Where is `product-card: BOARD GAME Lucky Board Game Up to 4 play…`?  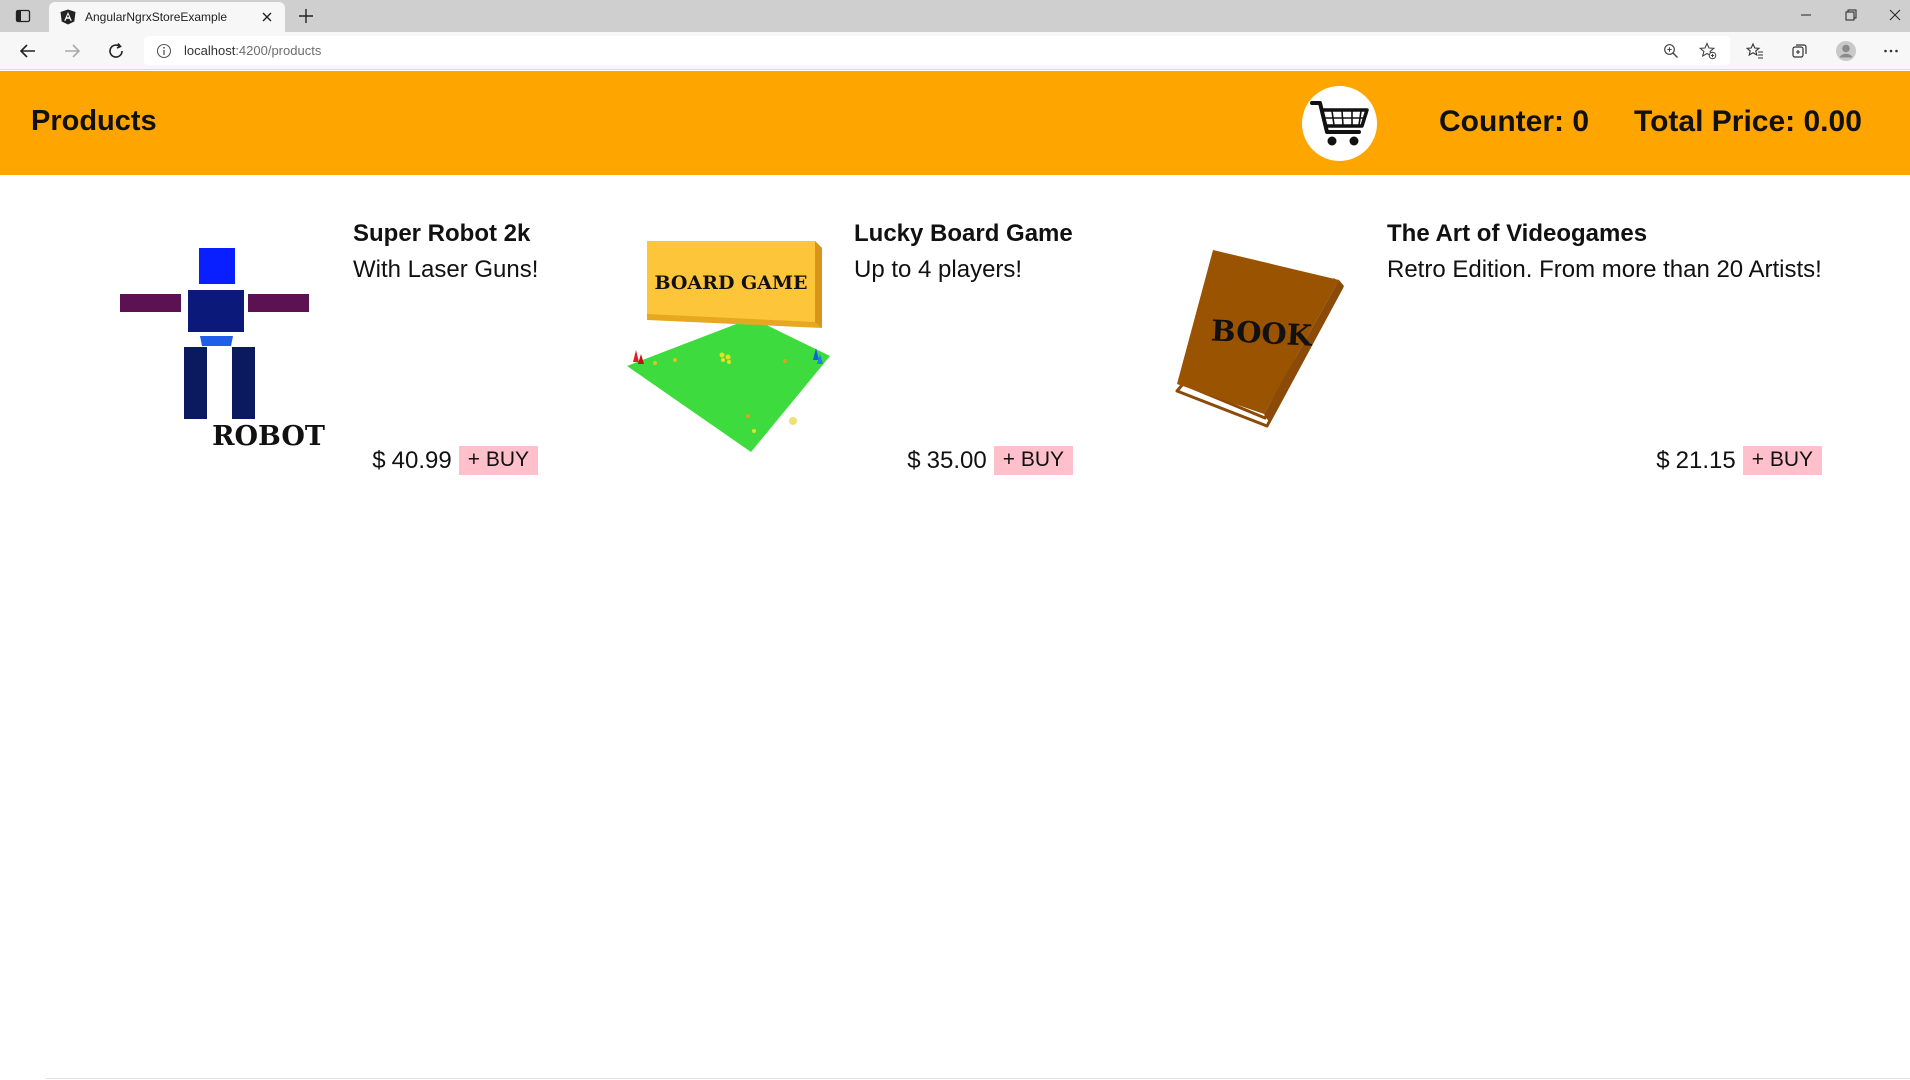
product-card: BOARD GAME Lucky Board Game Up to 4 play… is located at coordinates (850, 350).